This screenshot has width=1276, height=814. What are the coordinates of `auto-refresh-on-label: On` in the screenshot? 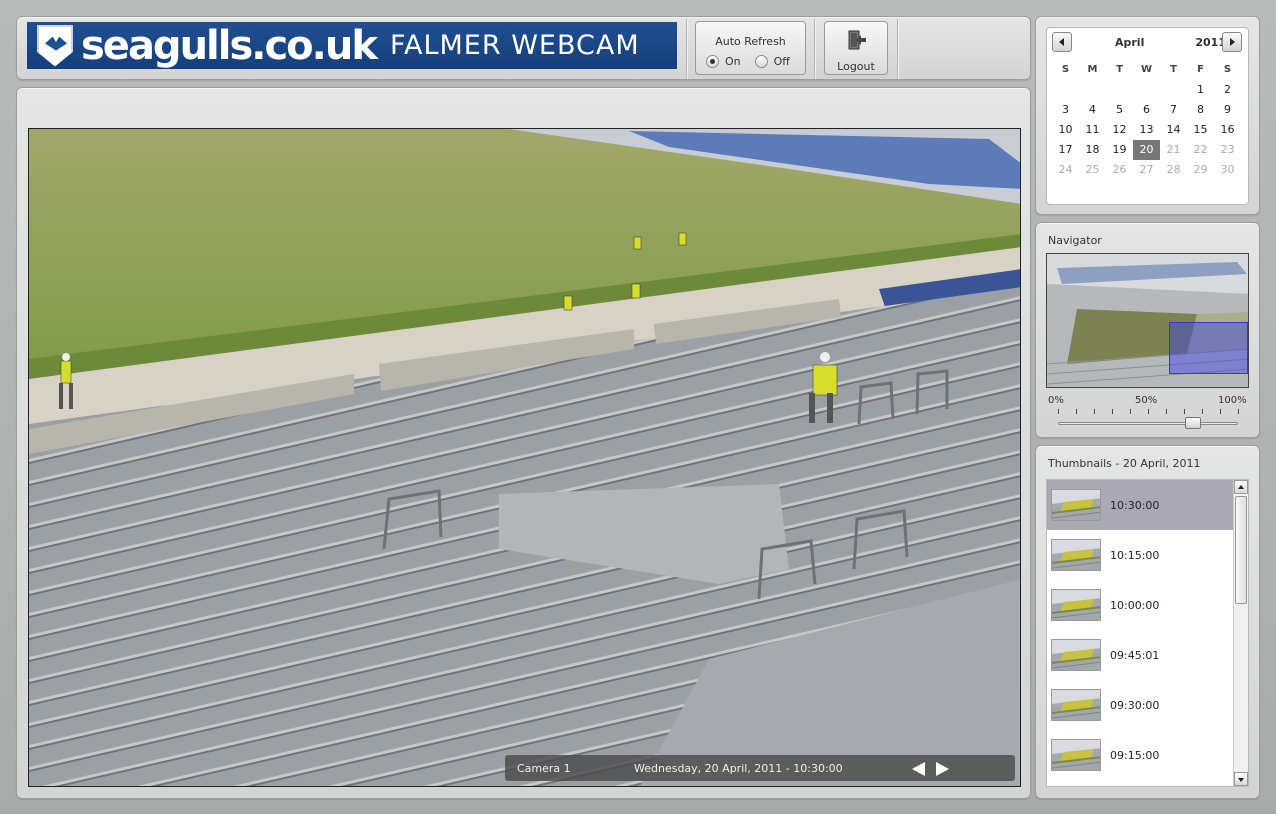 It's located at (733, 61).